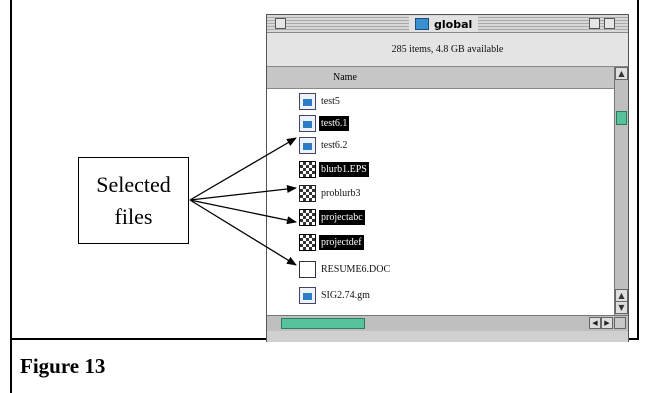  Describe the element at coordinates (280, 23) in the screenshot. I see `close-box-icon` at that location.